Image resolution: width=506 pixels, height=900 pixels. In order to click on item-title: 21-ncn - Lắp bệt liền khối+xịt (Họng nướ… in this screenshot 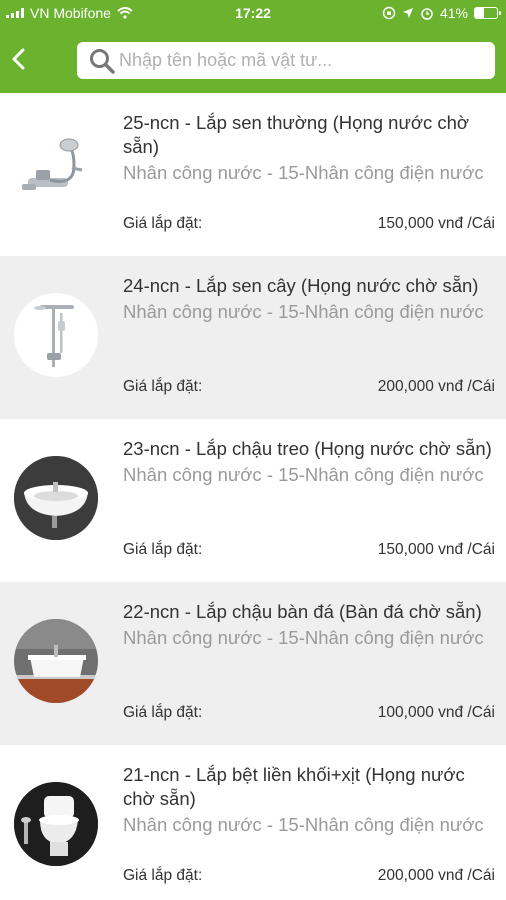, I will do `click(294, 786)`.